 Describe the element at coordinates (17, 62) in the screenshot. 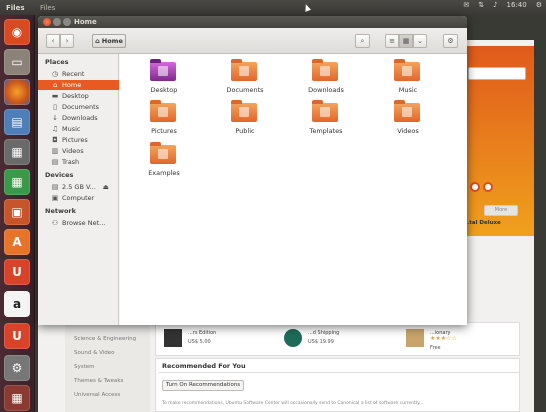

I see `files-icon: ▭` at that location.